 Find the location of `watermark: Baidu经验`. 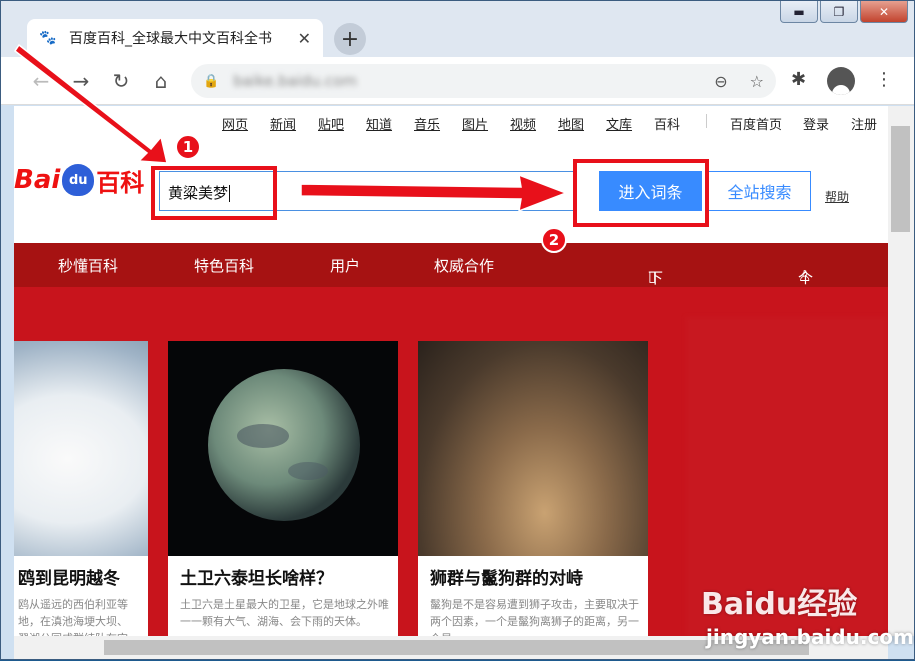

watermark: Baidu经验 is located at coordinates (779, 604).